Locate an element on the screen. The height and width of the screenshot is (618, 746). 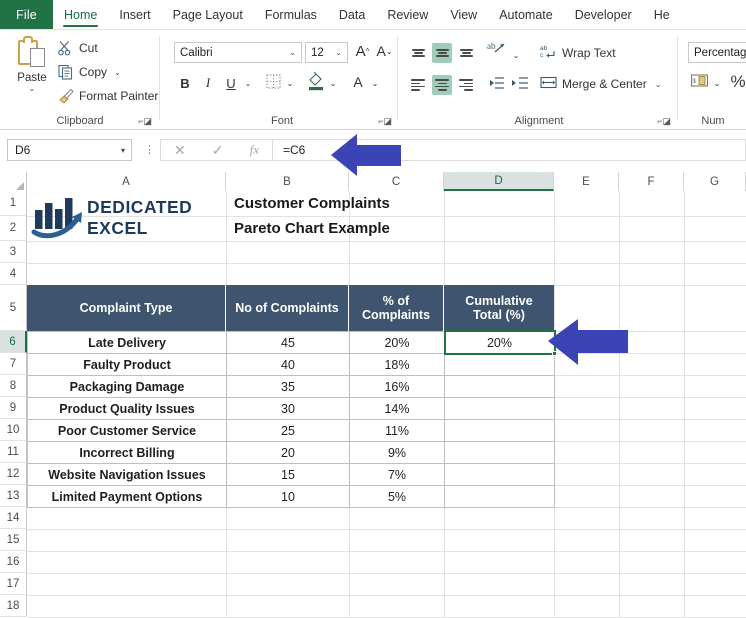
table-row: 5% is located at coordinates (397, 496).